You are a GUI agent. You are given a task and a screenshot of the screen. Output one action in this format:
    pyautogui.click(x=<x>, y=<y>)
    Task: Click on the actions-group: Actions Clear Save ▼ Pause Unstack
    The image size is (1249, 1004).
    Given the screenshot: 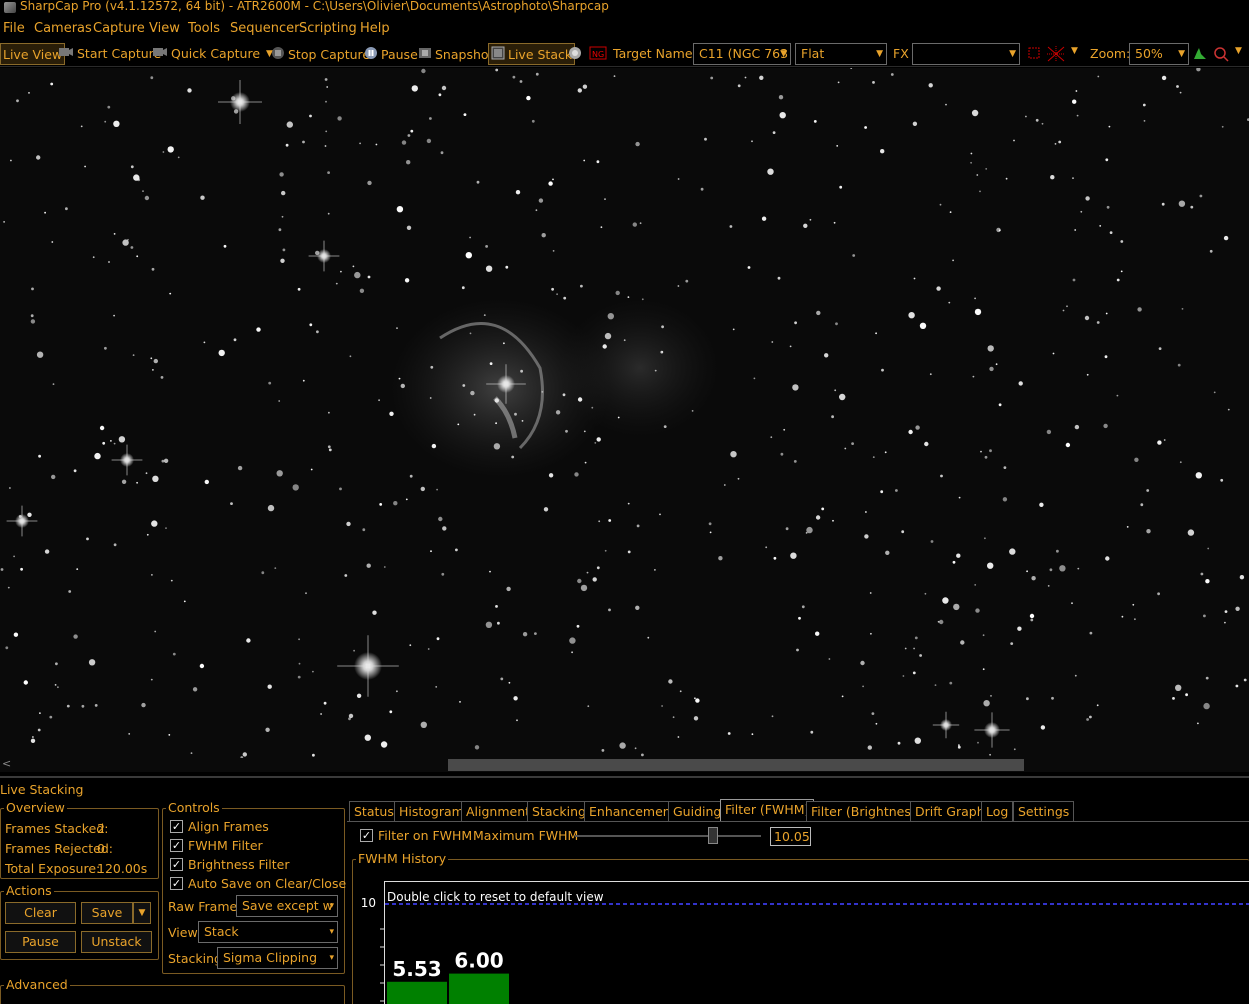 What is the action you would take?
    pyautogui.click(x=79, y=921)
    